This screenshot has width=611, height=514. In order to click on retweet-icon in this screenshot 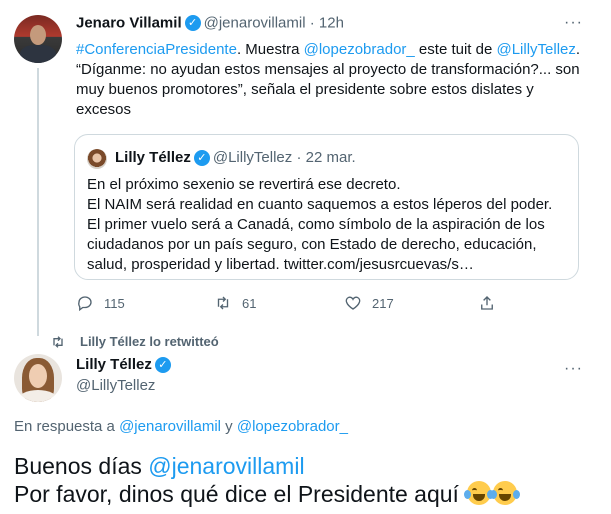, I will do `click(223, 303)`.